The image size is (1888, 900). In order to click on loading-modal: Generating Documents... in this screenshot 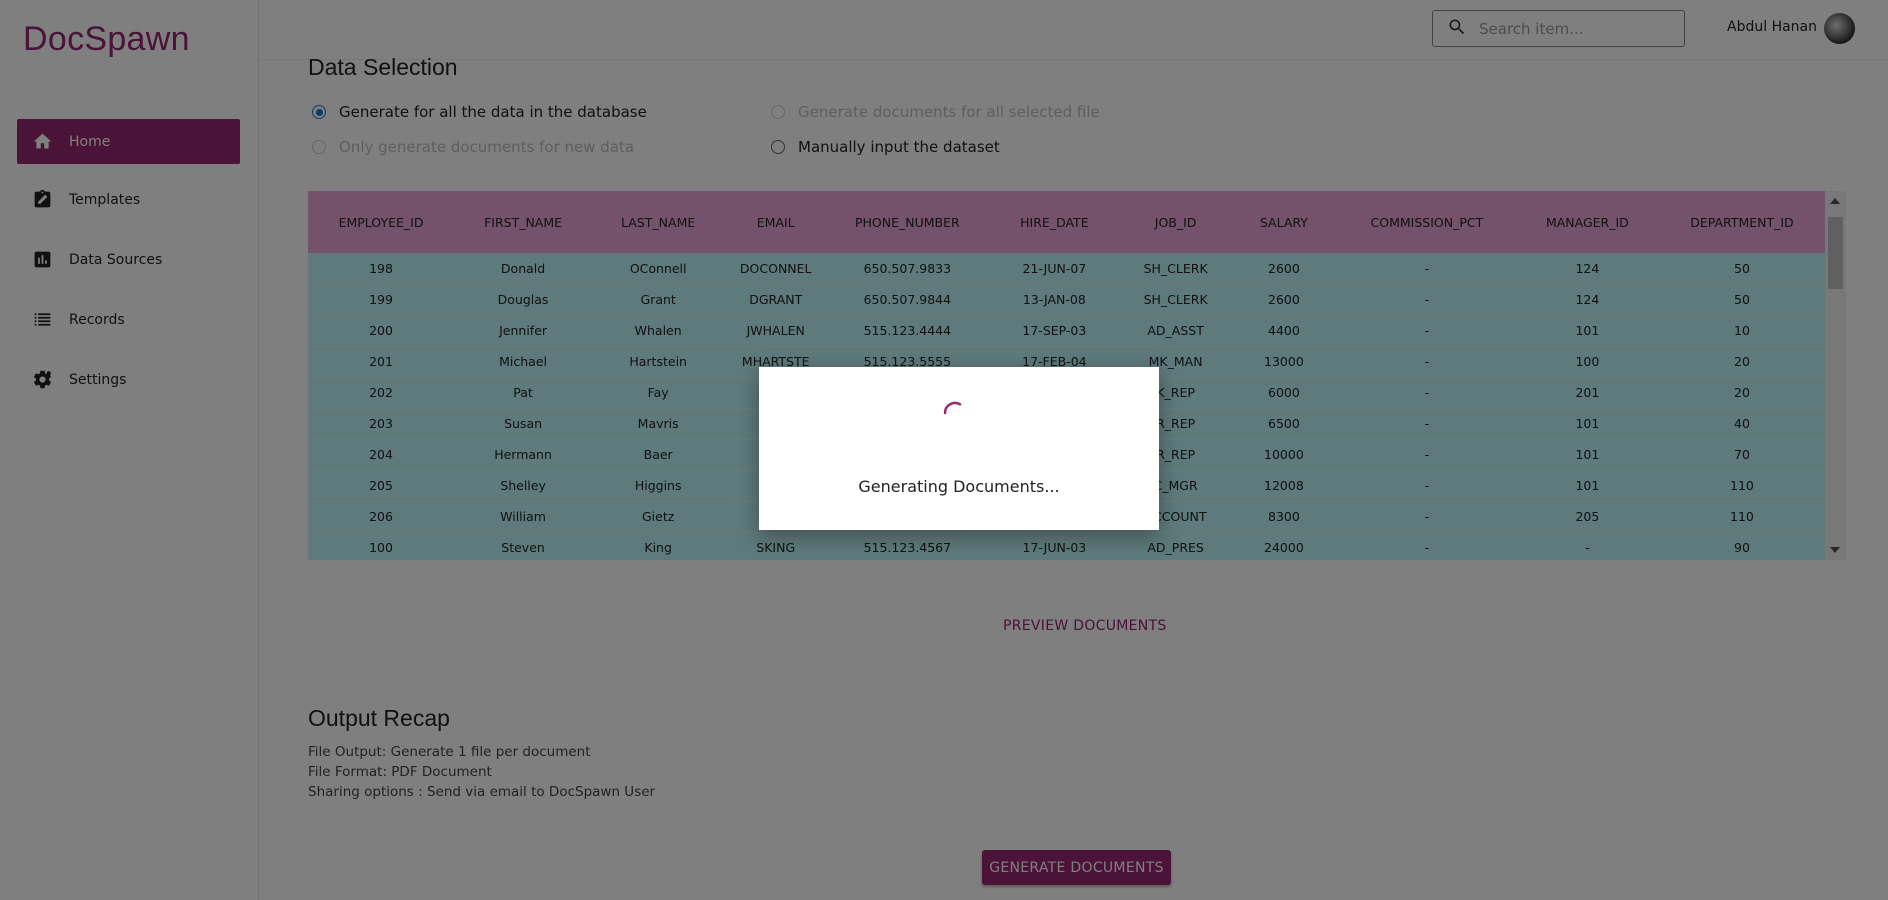, I will do `click(959, 448)`.